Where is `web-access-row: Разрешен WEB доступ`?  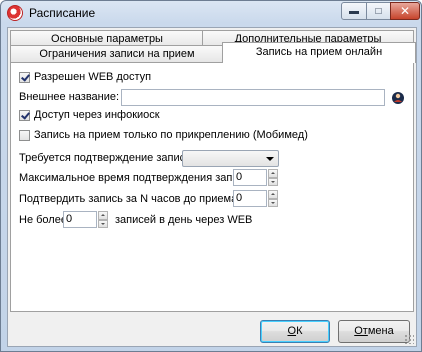 web-access-row: Разрешен WEB доступ is located at coordinates (85, 77).